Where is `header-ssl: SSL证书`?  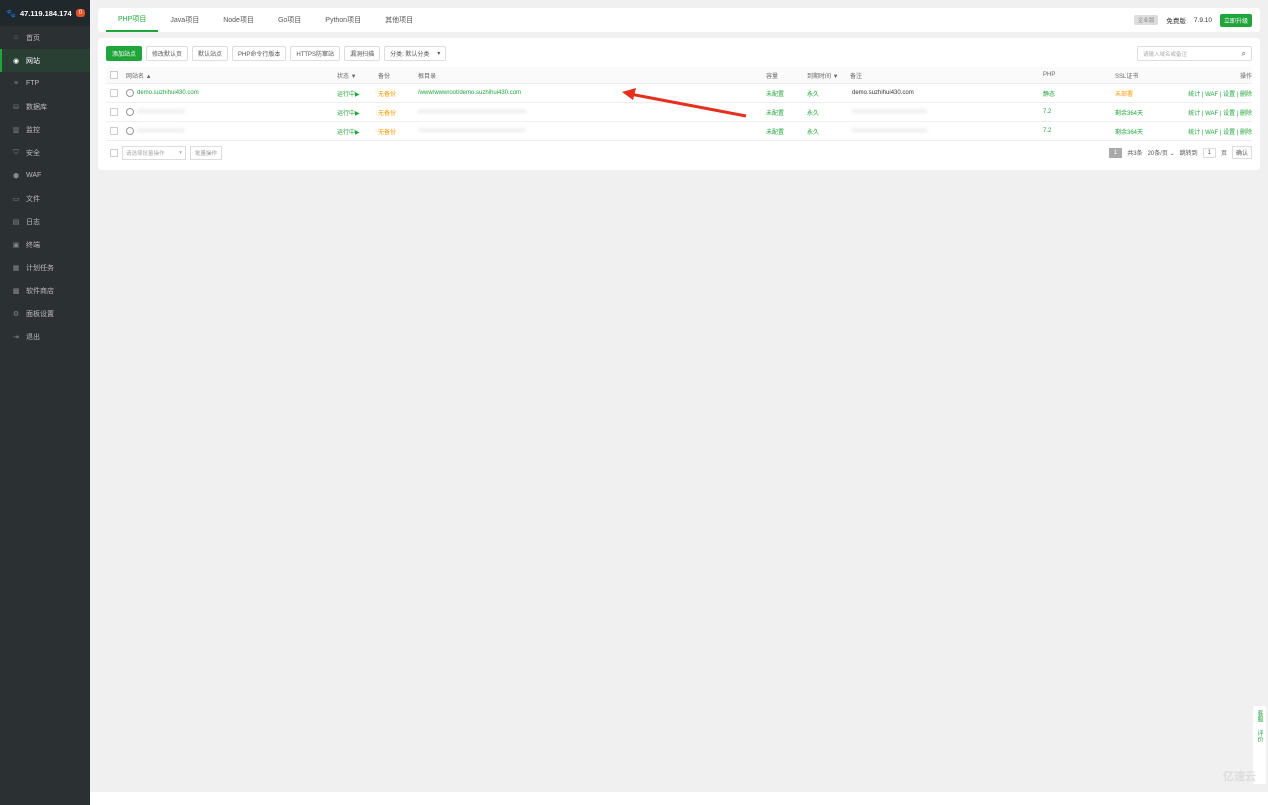 header-ssl: SSL证书 is located at coordinates (1127, 76).